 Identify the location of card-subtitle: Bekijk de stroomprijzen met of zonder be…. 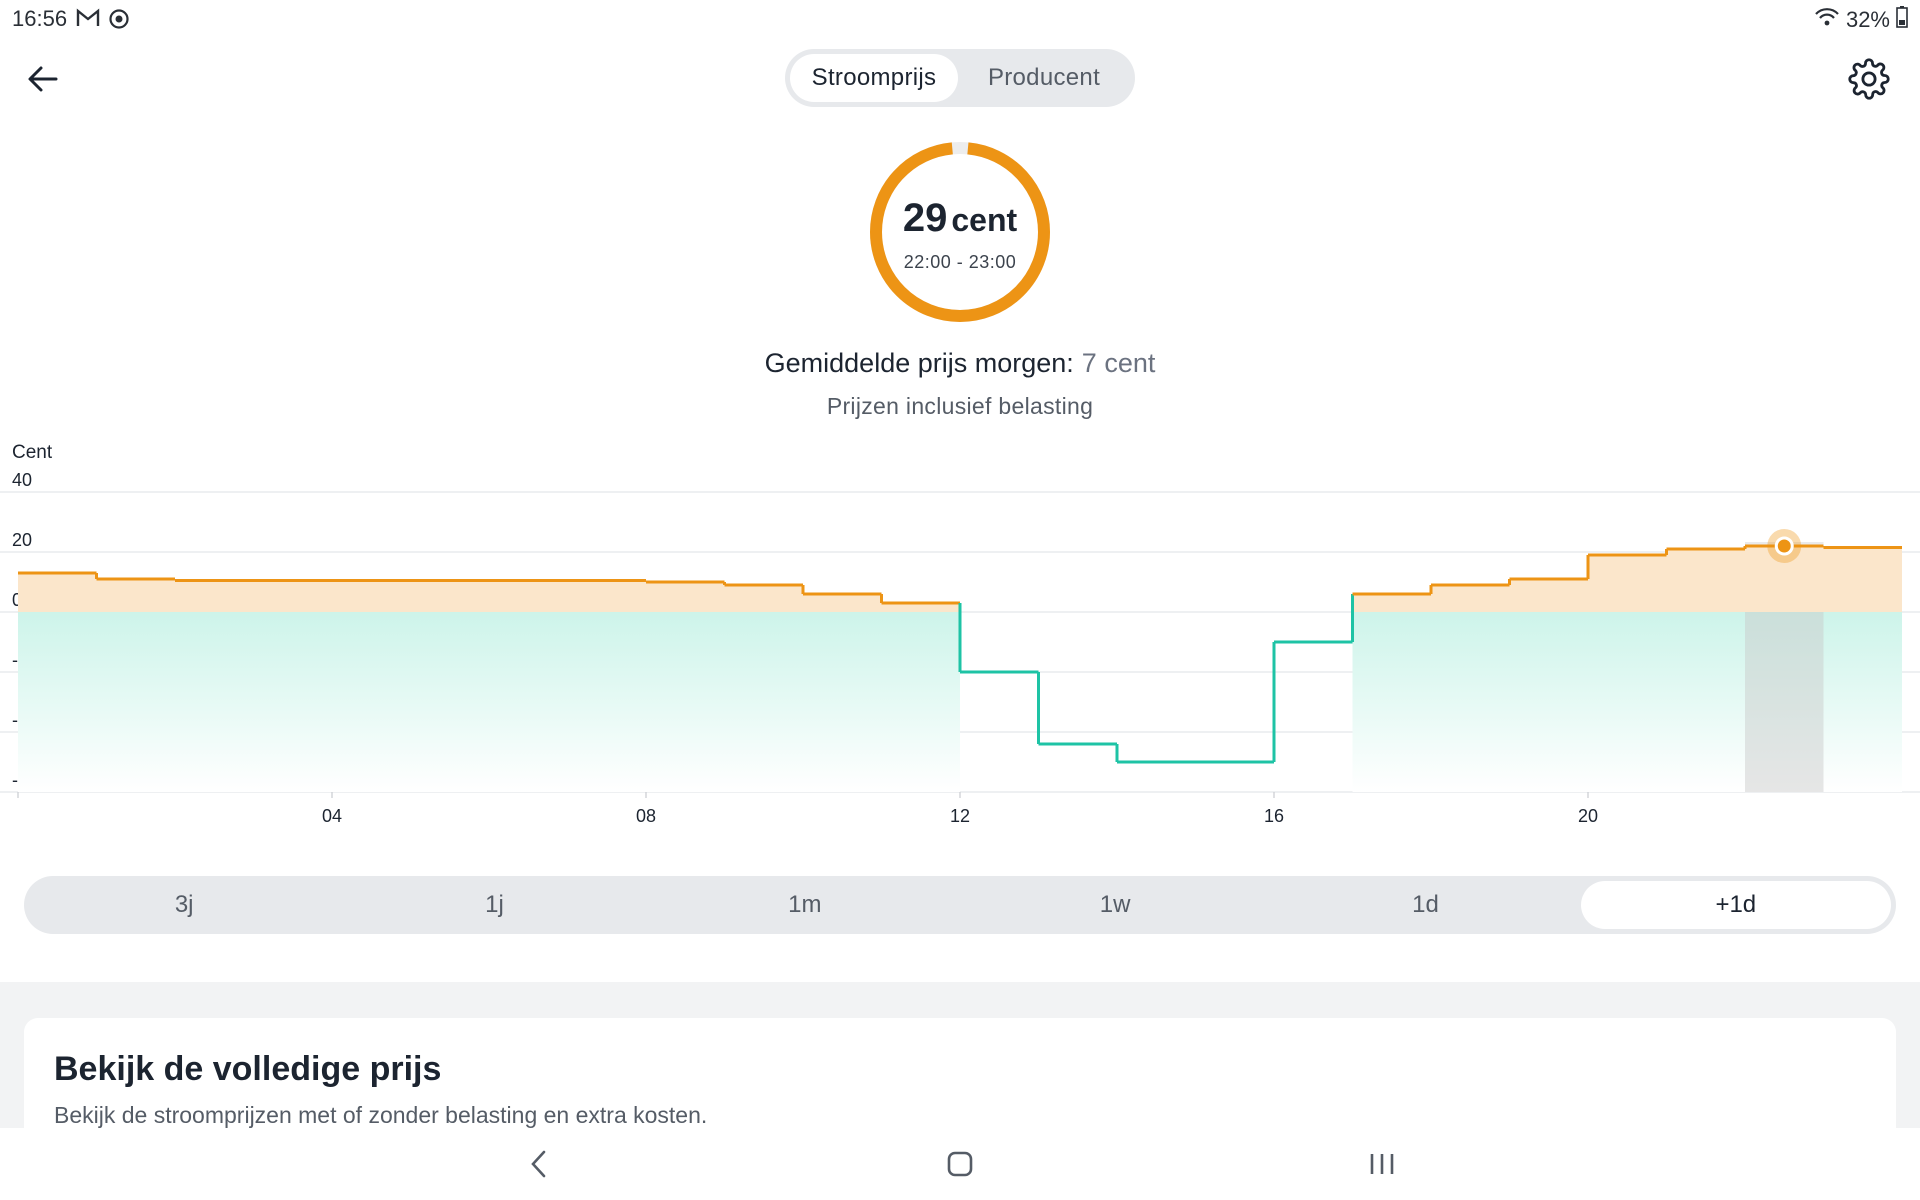
(381, 1115).